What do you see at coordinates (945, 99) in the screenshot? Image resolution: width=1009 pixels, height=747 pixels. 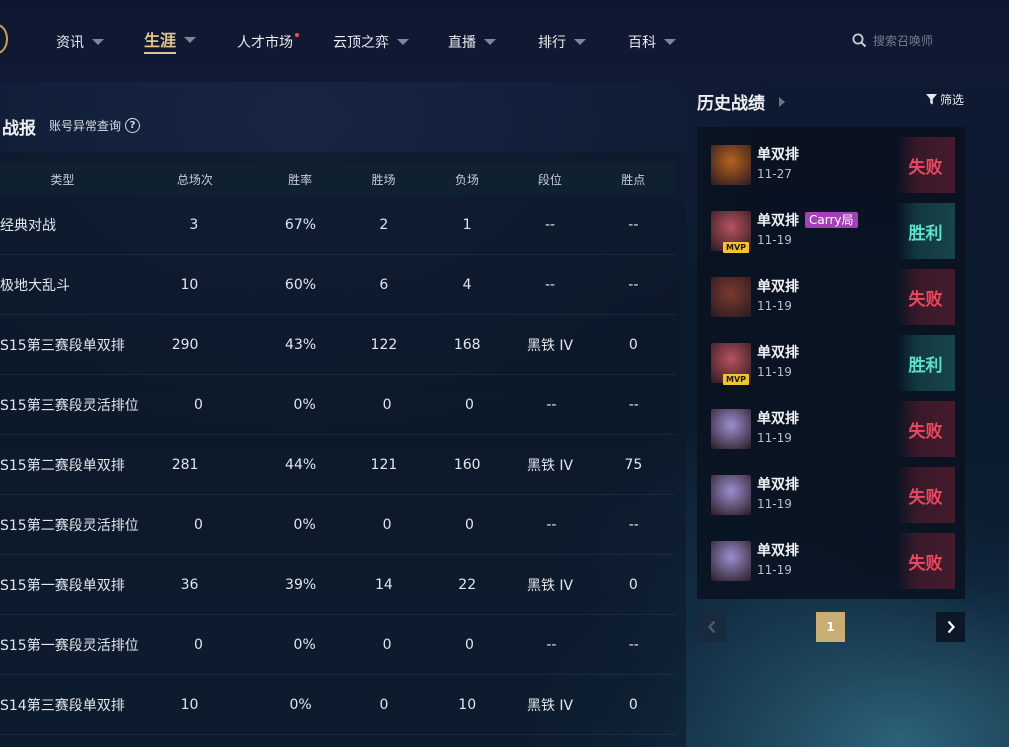 I see `filter-button: 筛选` at bounding box center [945, 99].